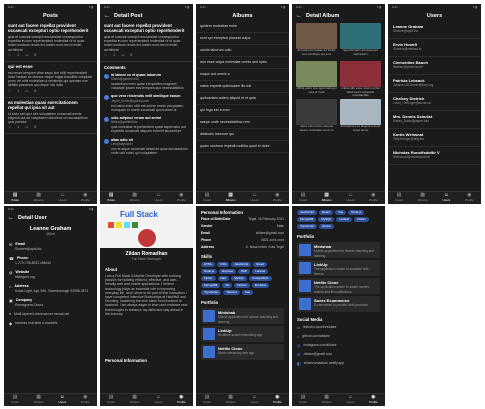  Describe the element at coordinates (18, 90) in the screenshot. I see `like-count: 1` at that location.